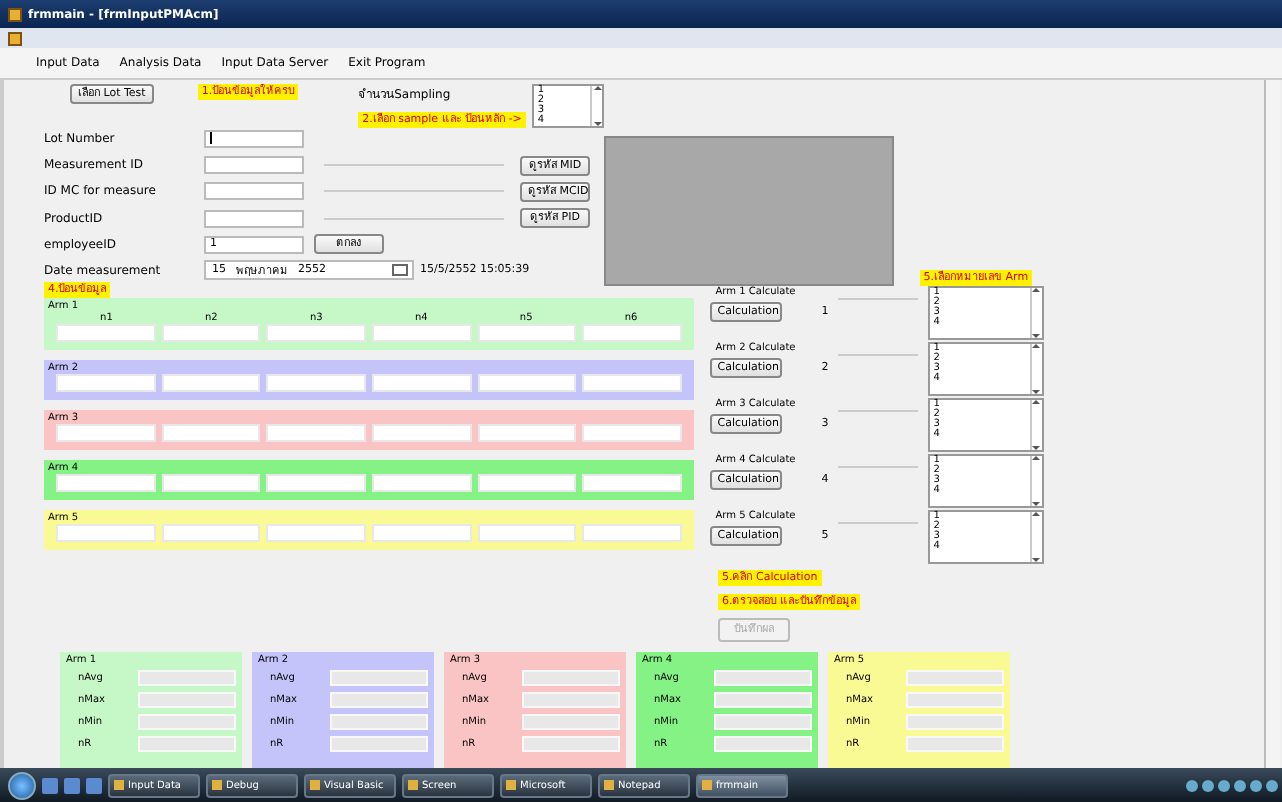 The height and width of the screenshot is (802, 1282). I want to click on app-icon, so click(15, 14).